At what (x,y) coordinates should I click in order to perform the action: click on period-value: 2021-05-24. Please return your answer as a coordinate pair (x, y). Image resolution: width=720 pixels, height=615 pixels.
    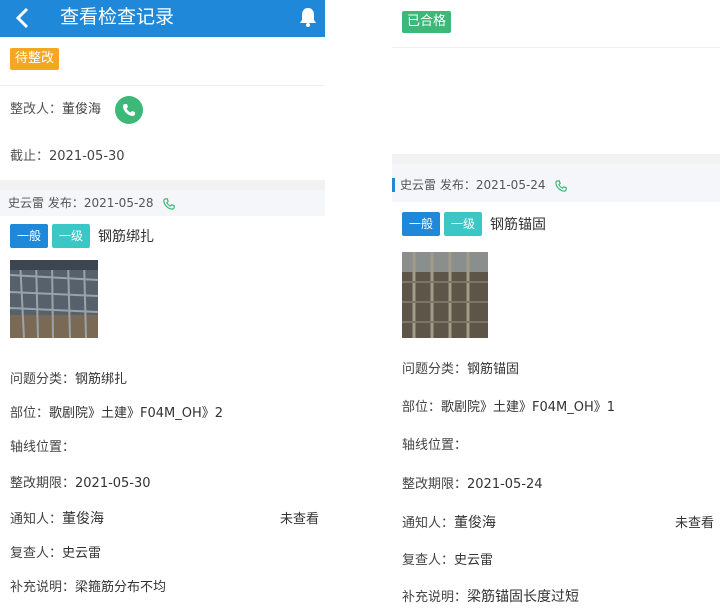
    Looking at the image, I should click on (505, 484).